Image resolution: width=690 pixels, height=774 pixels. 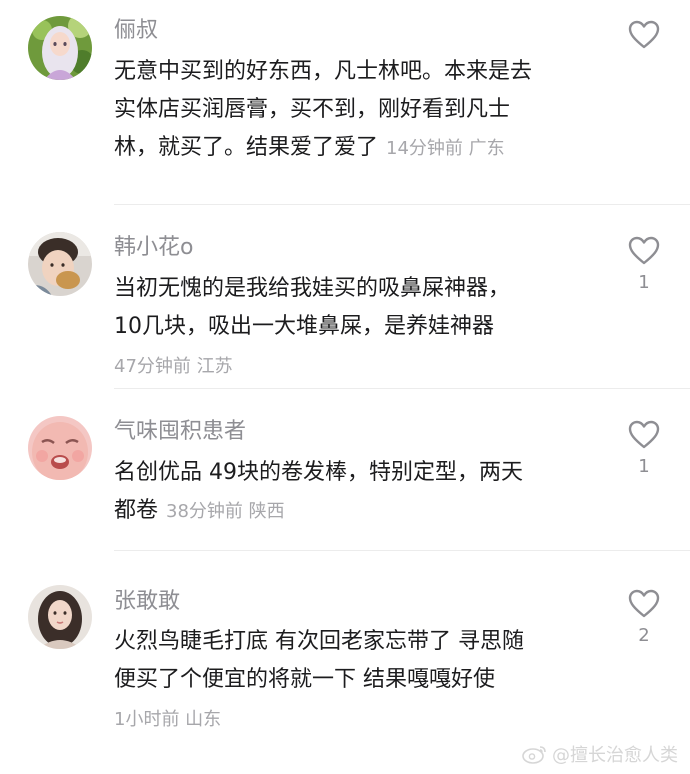 I want to click on comment-text: 当初无愧的是我给我娃买的吸鼻屎神器， 10几块，吸出一大堆鼻屎，是养娃神器, so click(x=364, y=308).